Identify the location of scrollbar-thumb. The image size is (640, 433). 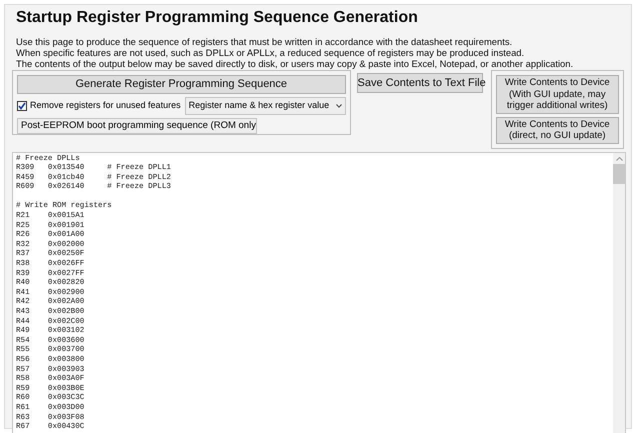
(619, 174).